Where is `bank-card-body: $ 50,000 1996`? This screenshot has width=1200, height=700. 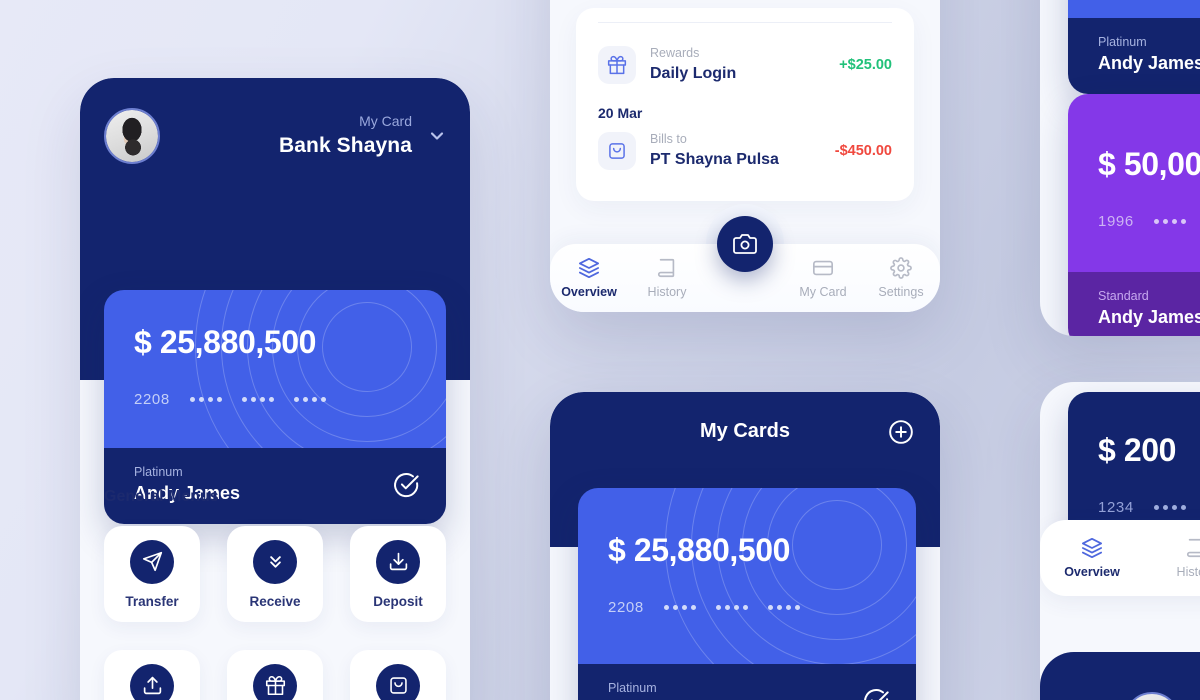
bank-card-body: $ 50,000 1996 is located at coordinates (1134, 183).